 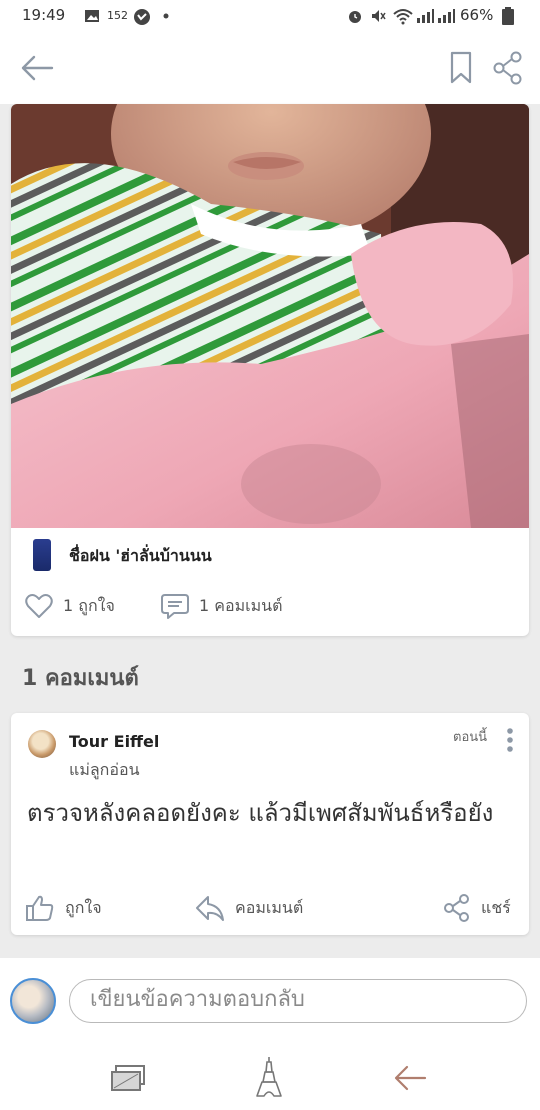 I want to click on arrow-left-icon, so click(x=37, y=68).